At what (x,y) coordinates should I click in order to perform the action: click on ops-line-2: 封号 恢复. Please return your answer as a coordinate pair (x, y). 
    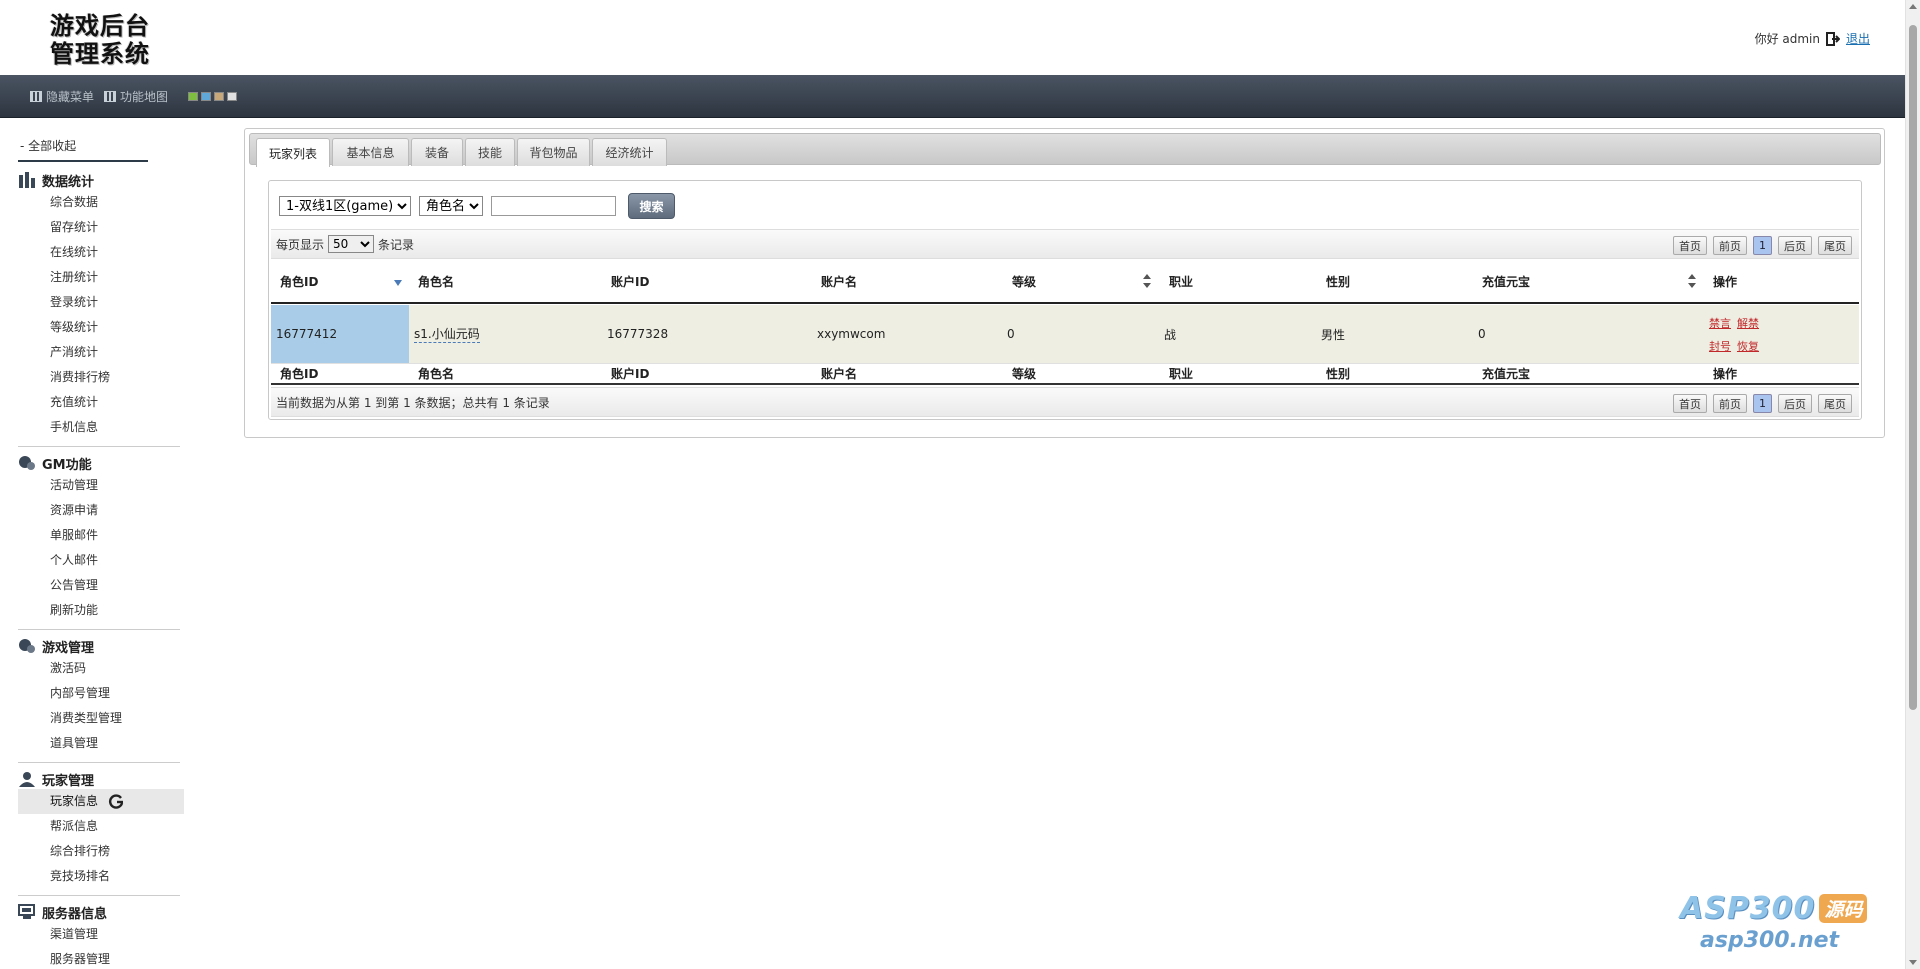
    Looking at the image, I should click on (1734, 346).